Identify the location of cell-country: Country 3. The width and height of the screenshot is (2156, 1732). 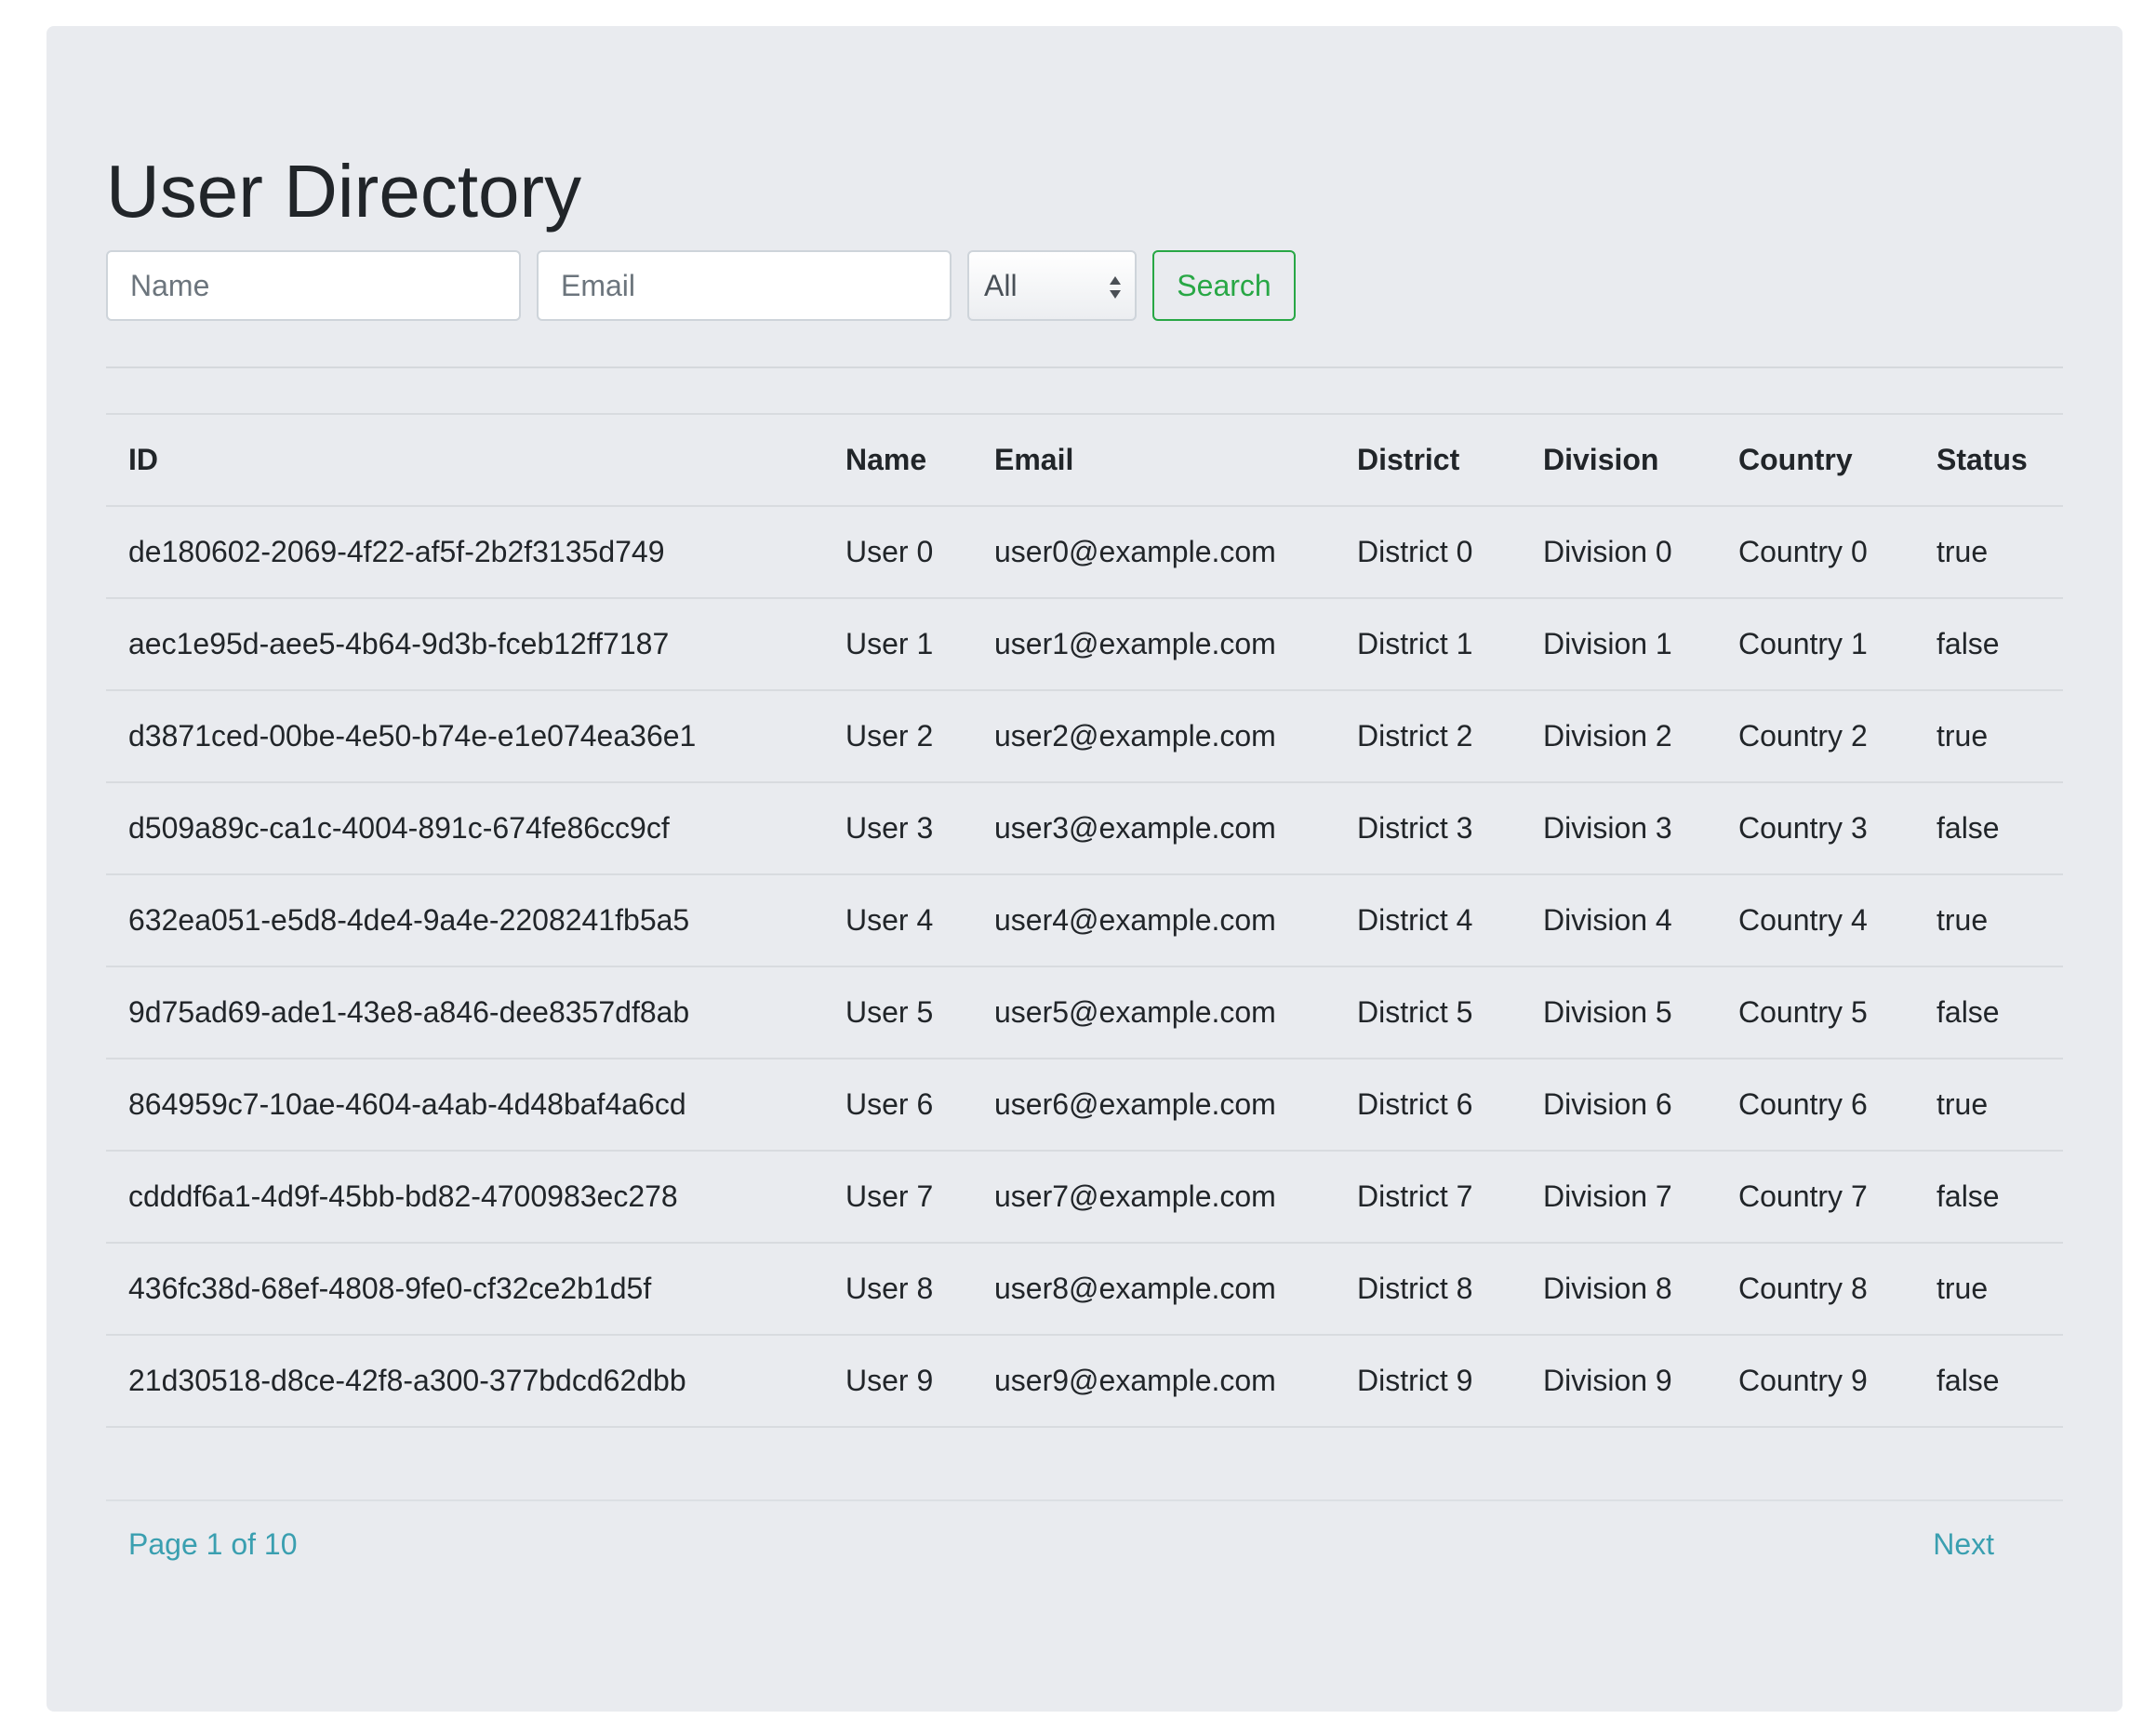
(1815, 827).